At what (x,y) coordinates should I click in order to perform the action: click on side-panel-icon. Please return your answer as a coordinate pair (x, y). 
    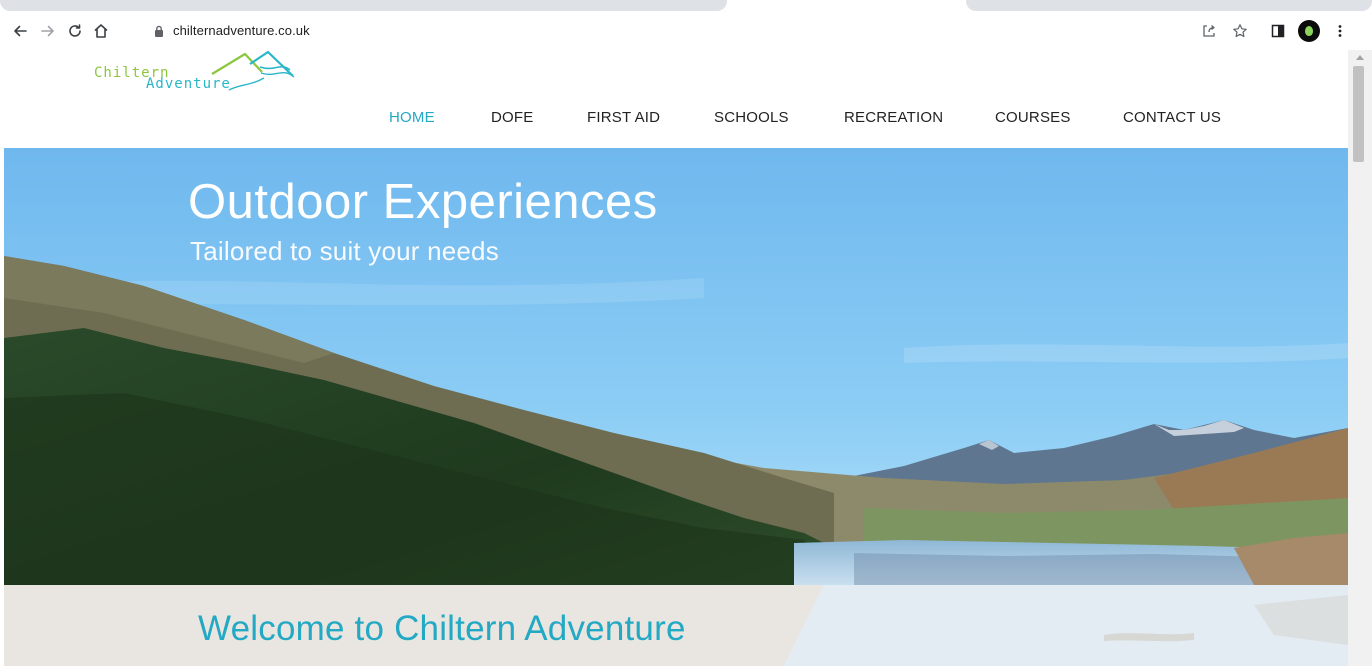
    Looking at the image, I should click on (1278, 31).